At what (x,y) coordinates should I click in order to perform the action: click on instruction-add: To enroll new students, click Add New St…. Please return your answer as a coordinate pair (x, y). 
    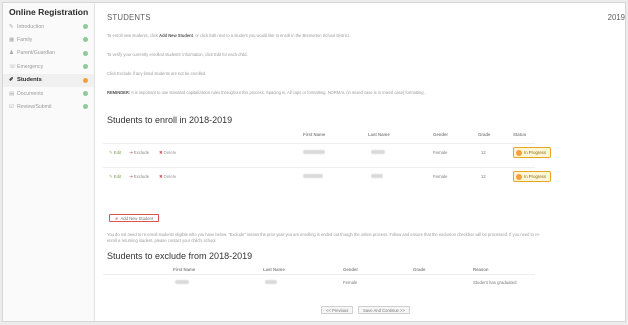
    Looking at the image, I should click on (228, 35).